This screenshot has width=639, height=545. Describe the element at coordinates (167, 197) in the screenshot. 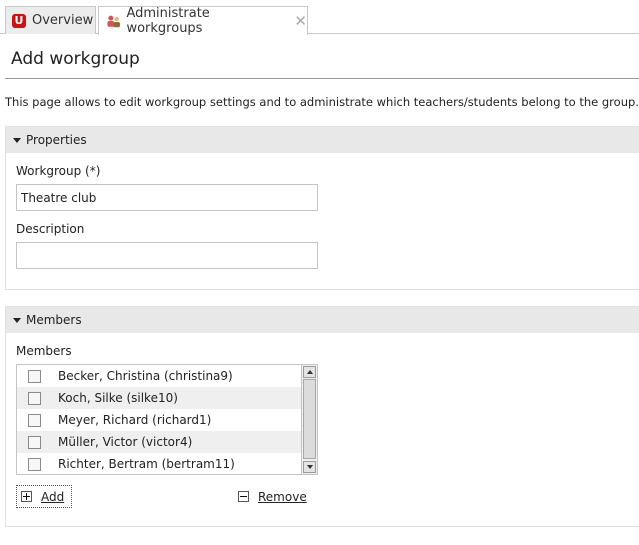

I see `workgroup-input` at that location.